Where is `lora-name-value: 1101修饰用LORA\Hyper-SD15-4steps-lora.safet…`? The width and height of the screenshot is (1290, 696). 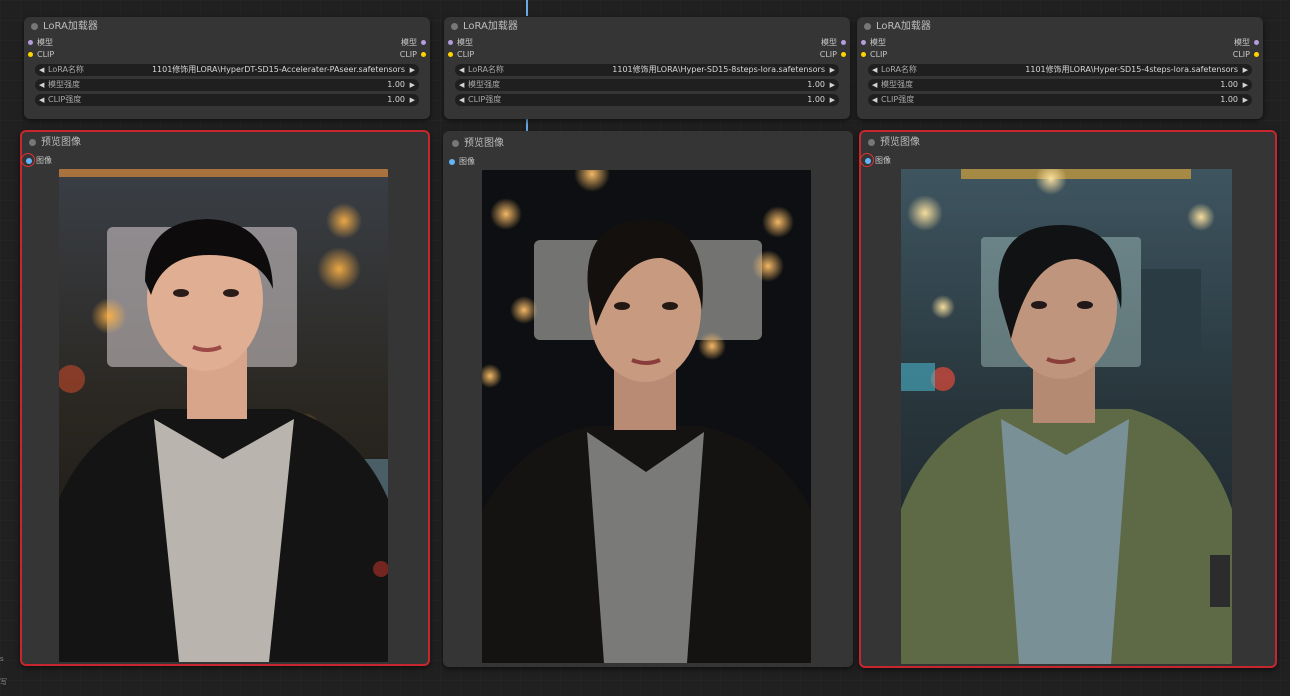
lora-name-value: 1101修饰用LORA\Hyper-SD15-4steps-lora.safet… is located at coordinates (1131, 69).